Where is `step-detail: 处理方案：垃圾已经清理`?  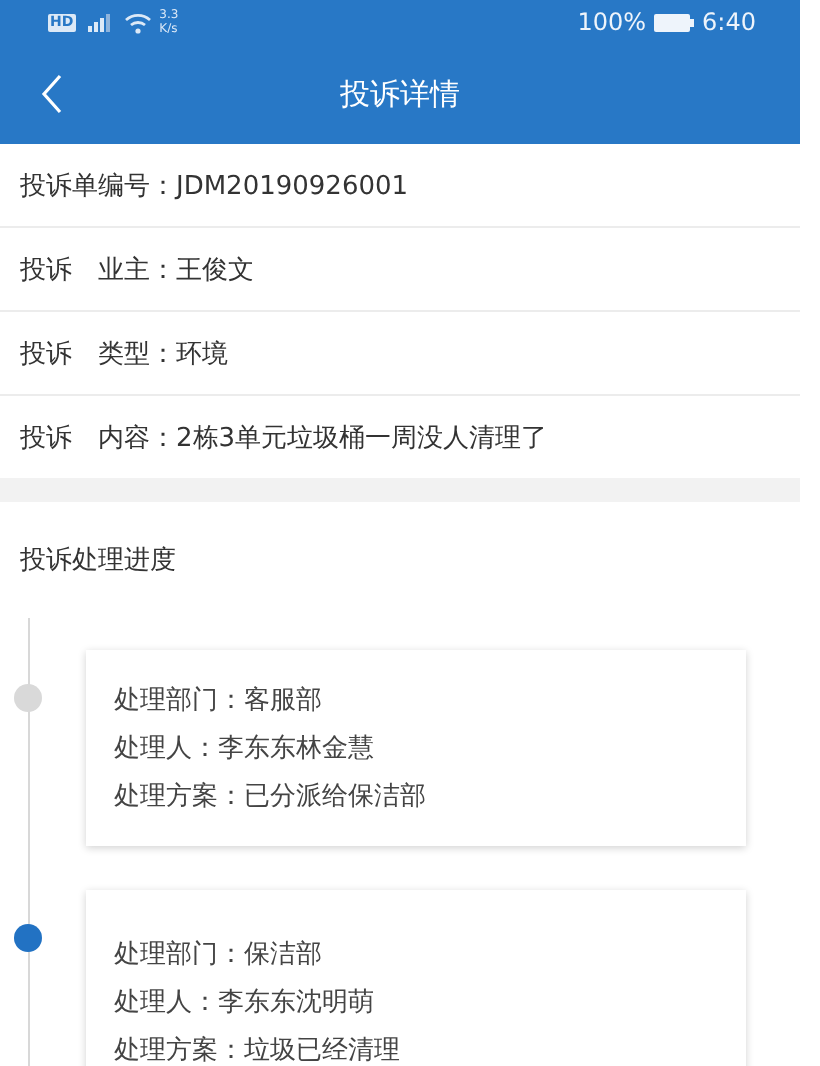
step-detail: 处理方案：垃圾已经清理 is located at coordinates (258, 1050).